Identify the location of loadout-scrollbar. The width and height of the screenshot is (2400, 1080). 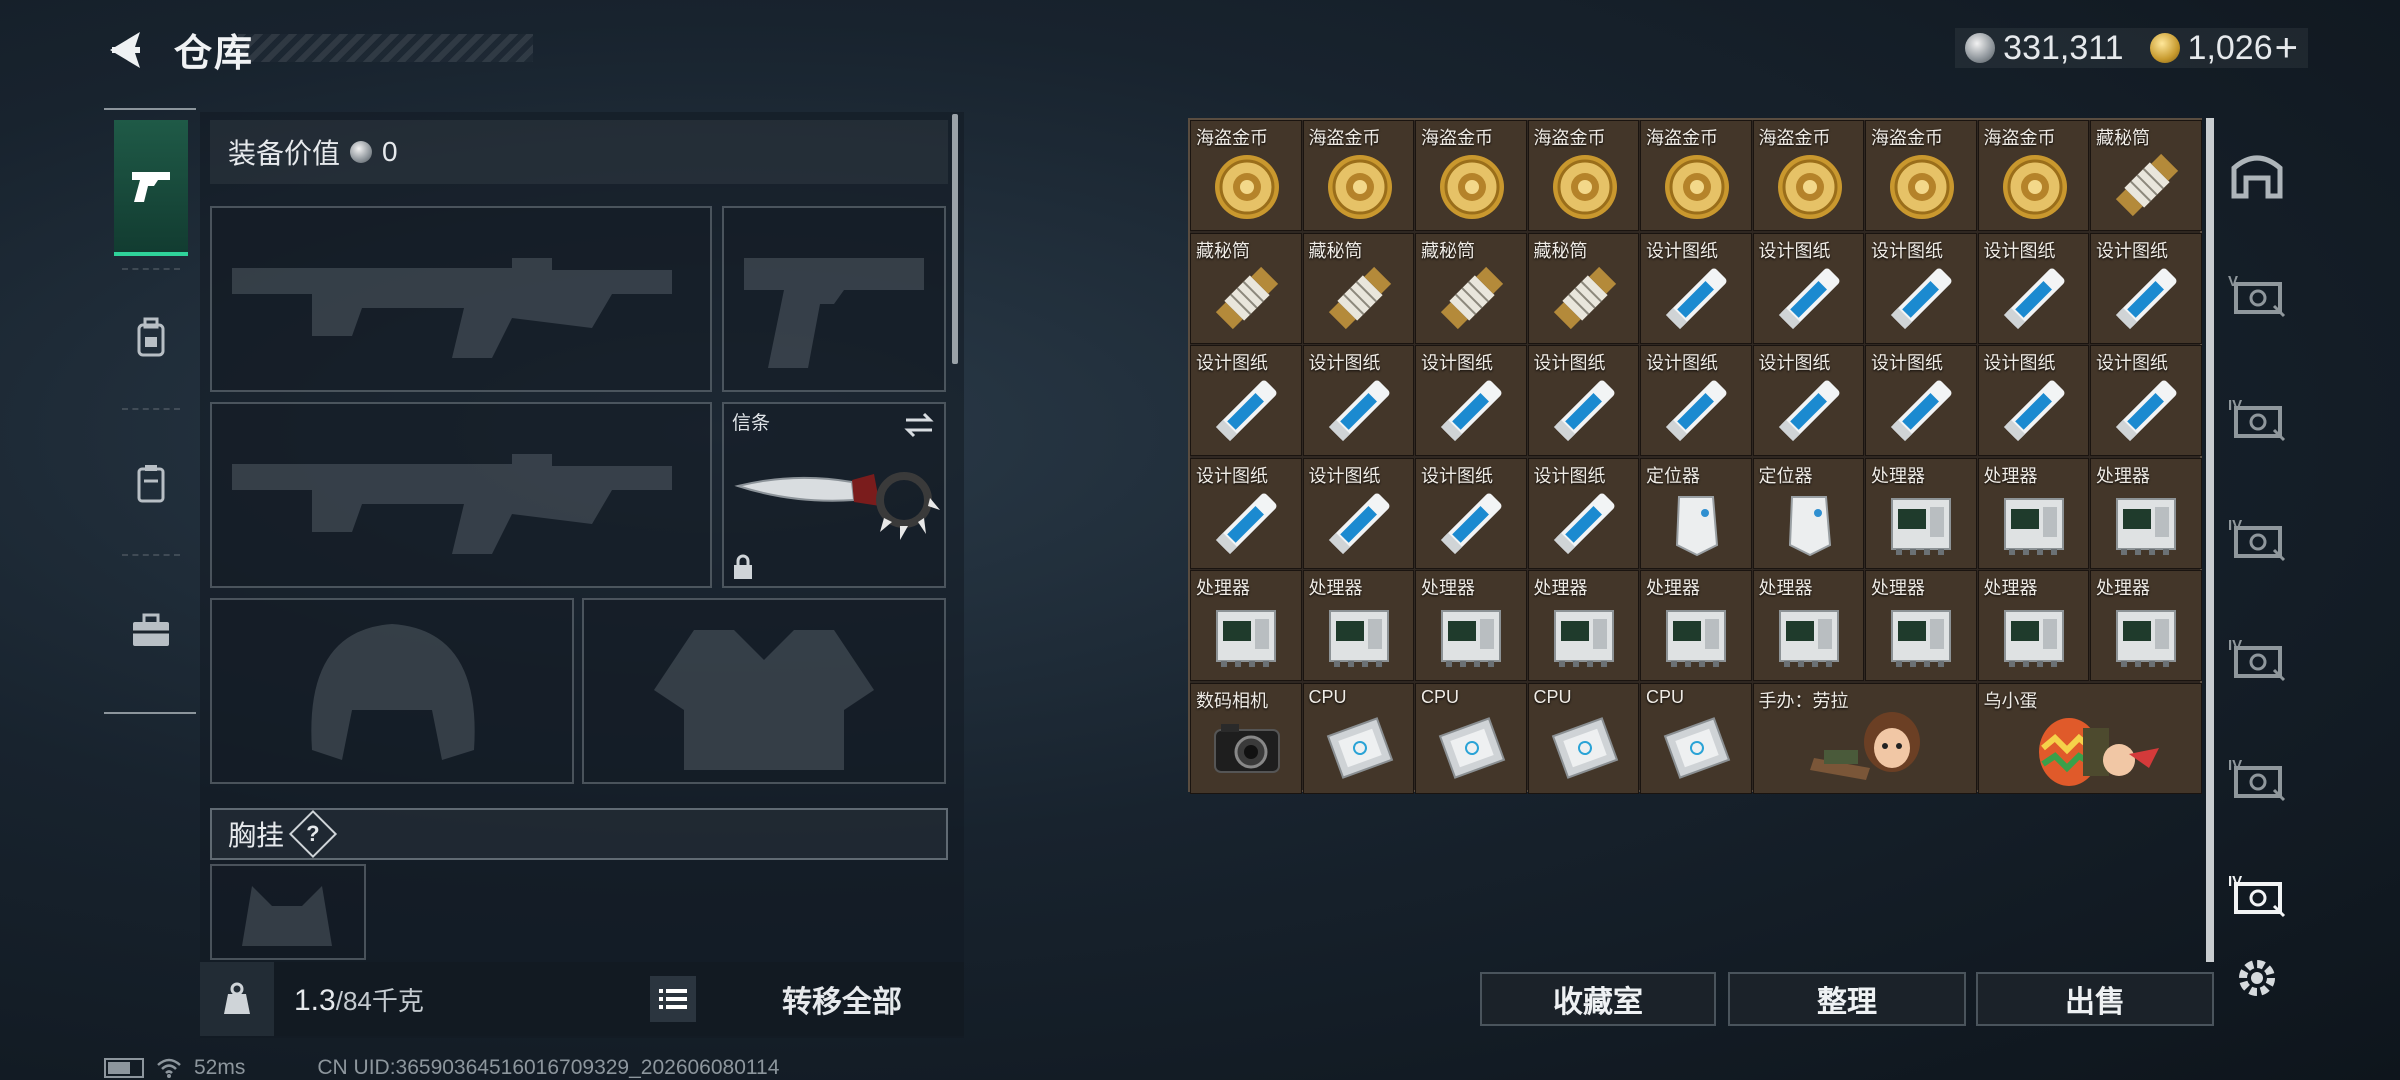
(955, 239).